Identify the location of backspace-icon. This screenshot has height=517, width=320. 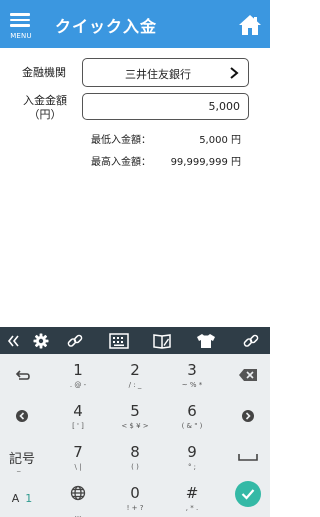
(248, 375).